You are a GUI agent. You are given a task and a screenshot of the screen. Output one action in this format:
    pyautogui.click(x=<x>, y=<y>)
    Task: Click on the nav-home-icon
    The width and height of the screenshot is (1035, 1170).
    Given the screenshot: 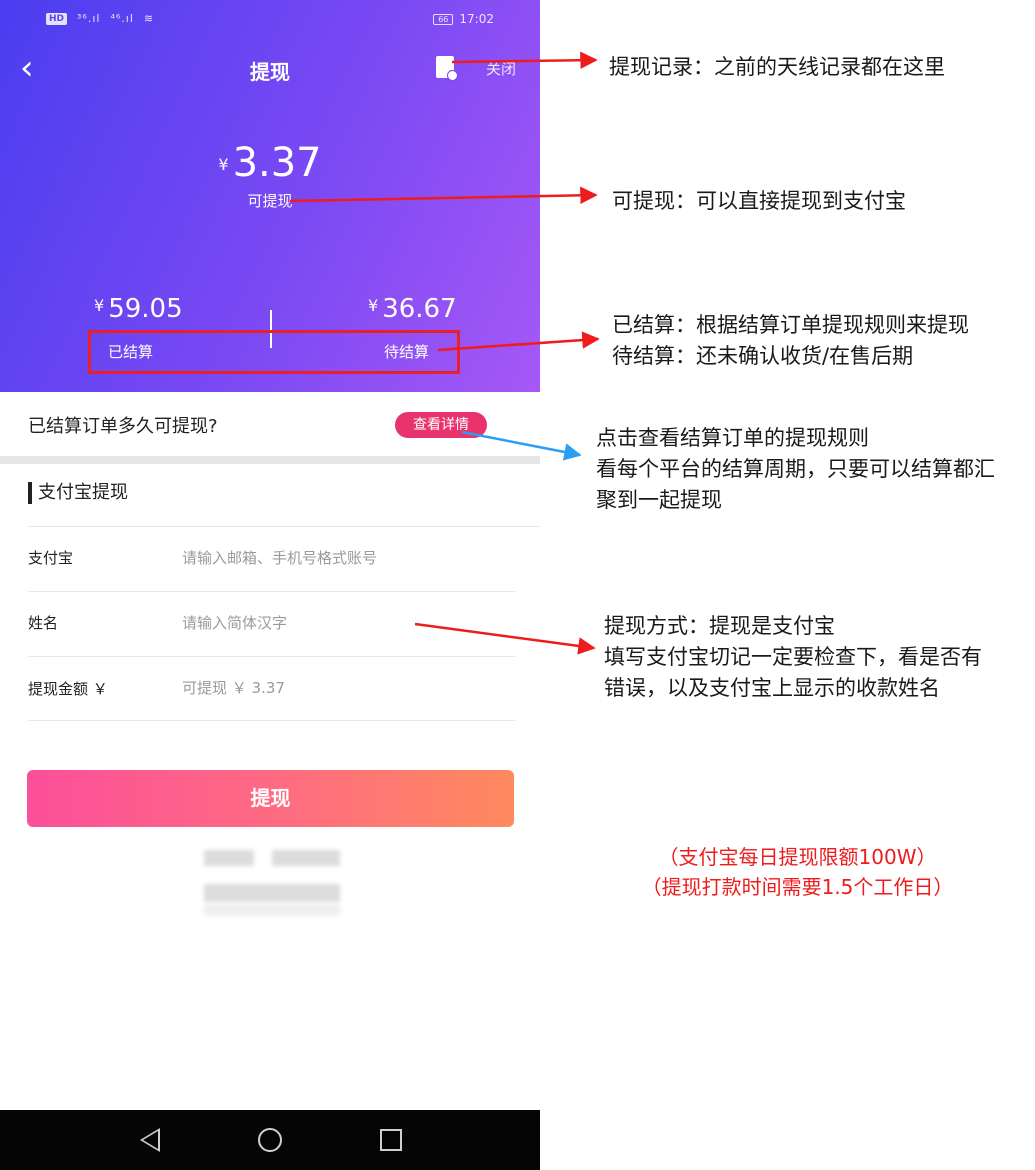 What is the action you would take?
    pyautogui.click(x=270, y=1140)
    